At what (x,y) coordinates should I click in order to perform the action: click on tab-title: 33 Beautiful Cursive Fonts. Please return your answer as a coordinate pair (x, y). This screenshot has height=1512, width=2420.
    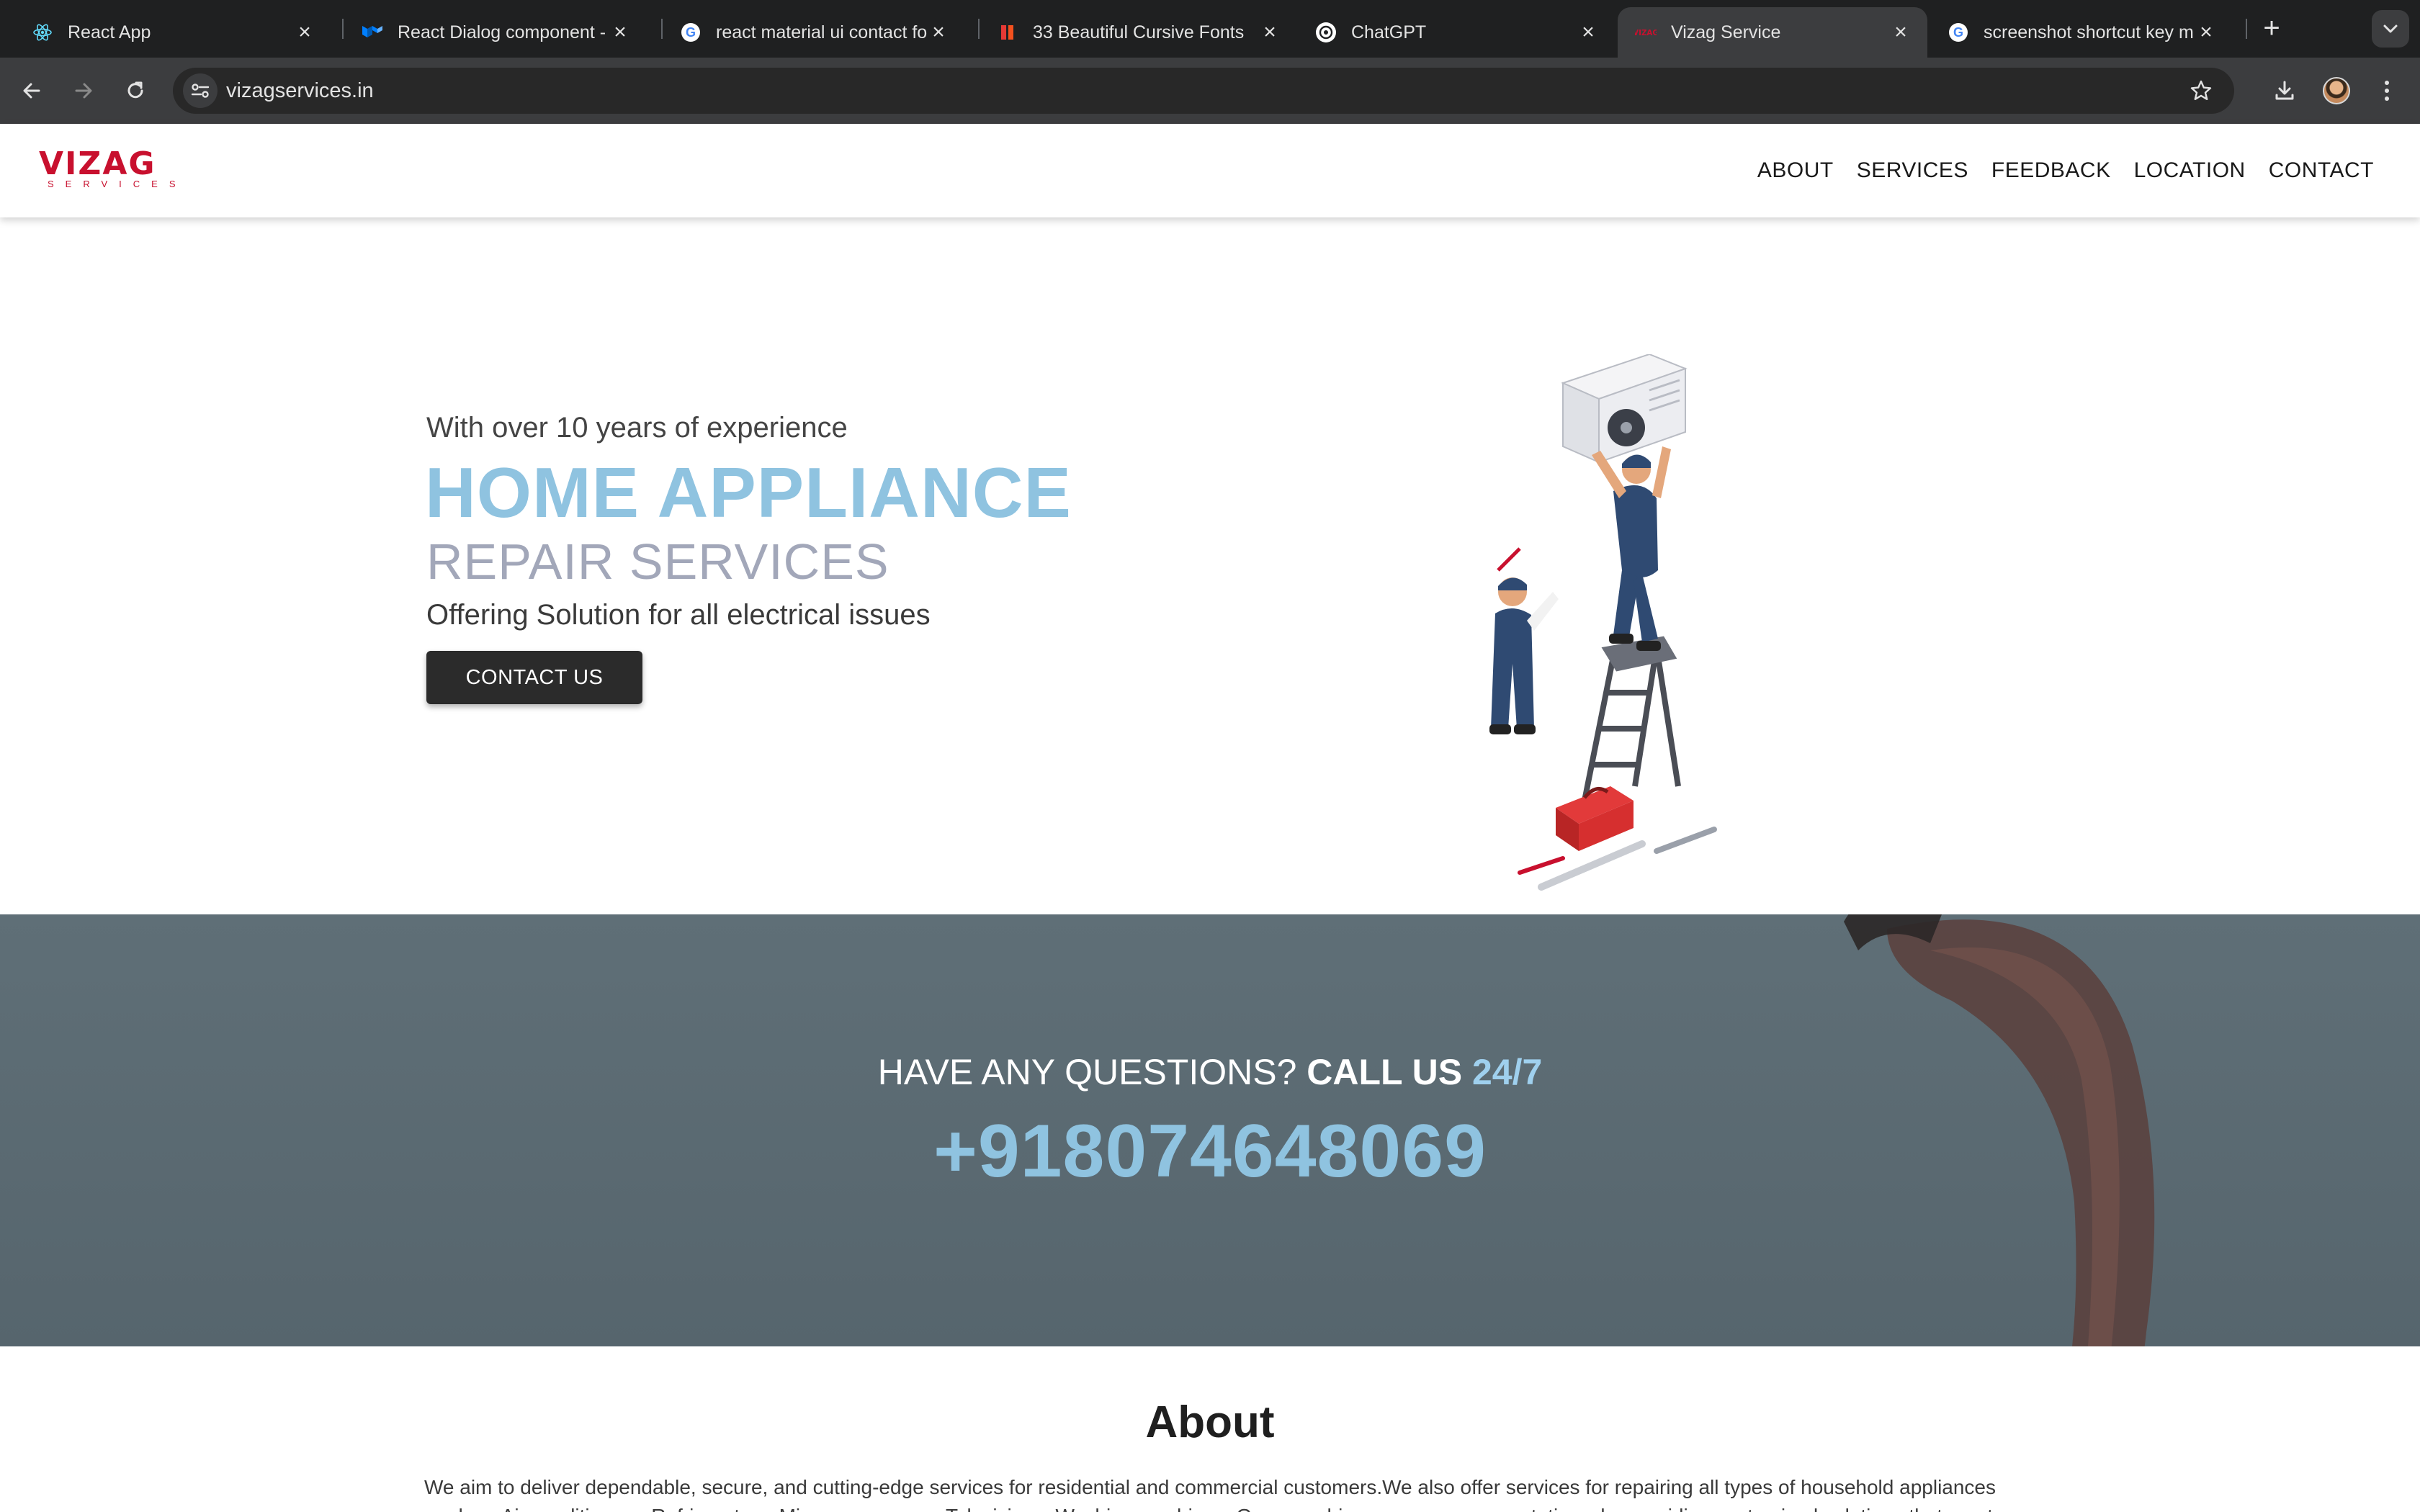
    Looking at the image, I should click on (1139, 32).